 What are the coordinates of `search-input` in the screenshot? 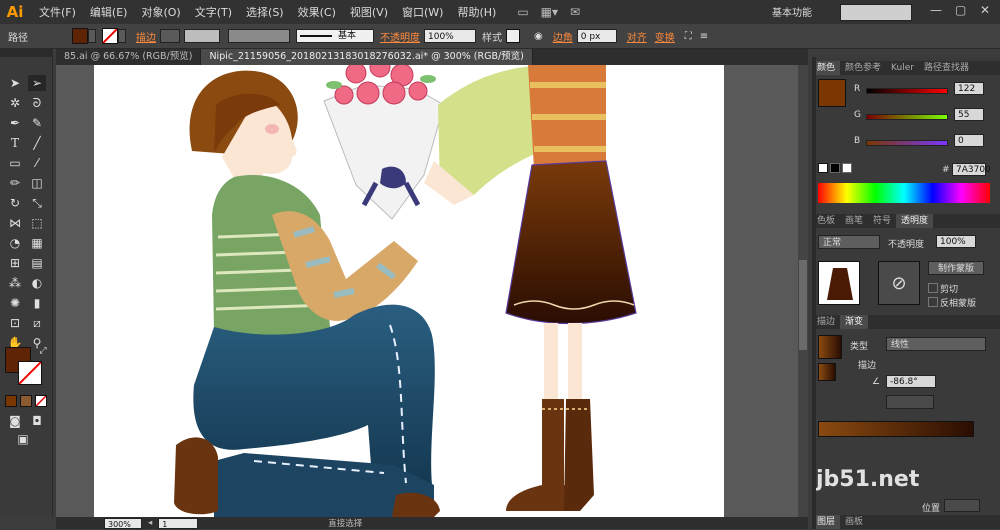 It's located at (876, 12).